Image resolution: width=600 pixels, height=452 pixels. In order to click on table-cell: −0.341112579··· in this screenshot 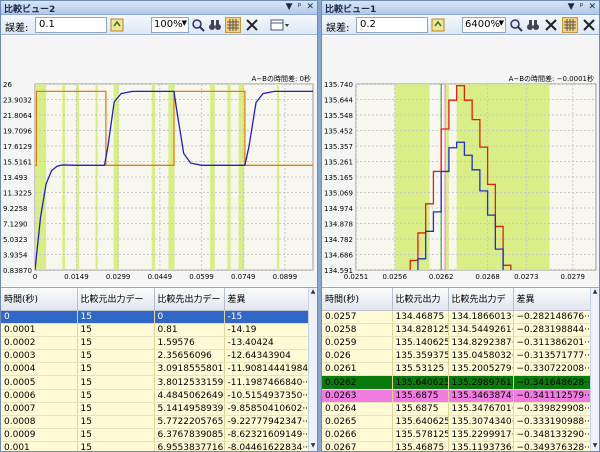, I will do `click(553, 396)`.